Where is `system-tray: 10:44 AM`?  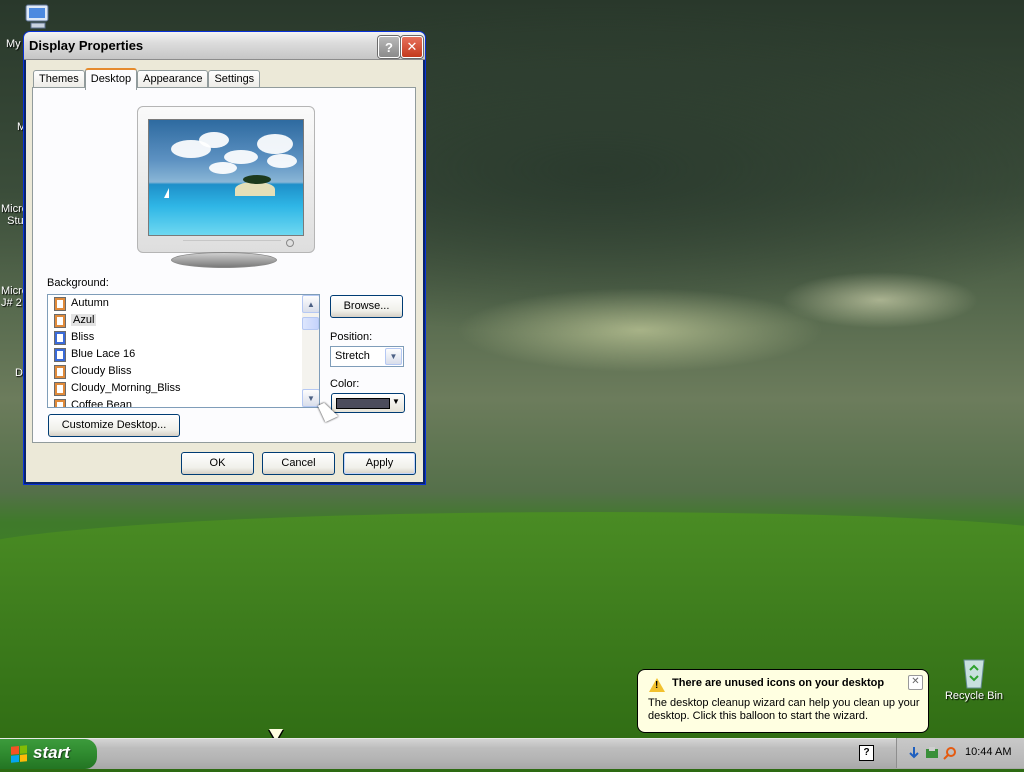
system-tray: 10:44 AM is located at coordinates (960, 753).